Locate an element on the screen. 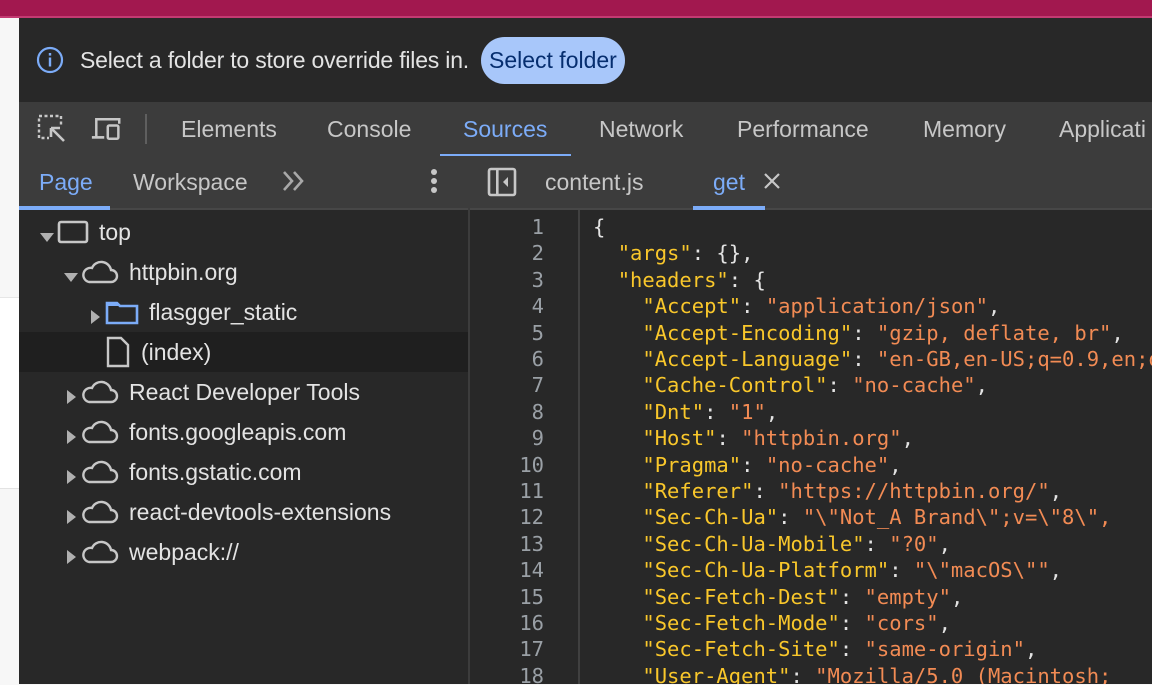 The width and height of the screenshot is (1152, 685). tab-network: Network is located at coordinates (641, 129).